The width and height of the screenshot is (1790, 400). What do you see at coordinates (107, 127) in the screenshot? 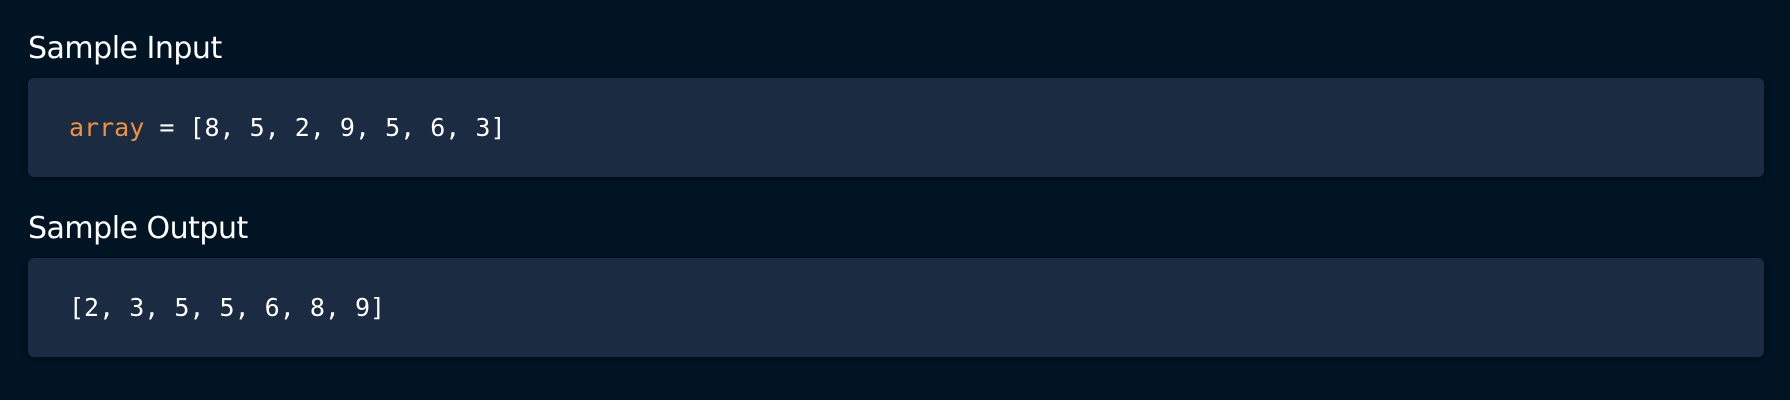
I see `code-variable-name: array` at bounding box center [107, 127].